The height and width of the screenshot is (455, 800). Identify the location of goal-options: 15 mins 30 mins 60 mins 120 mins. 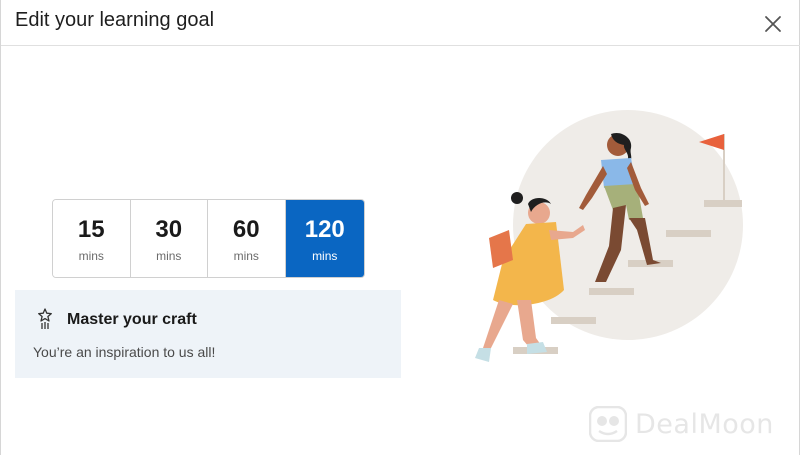
(208, 238).